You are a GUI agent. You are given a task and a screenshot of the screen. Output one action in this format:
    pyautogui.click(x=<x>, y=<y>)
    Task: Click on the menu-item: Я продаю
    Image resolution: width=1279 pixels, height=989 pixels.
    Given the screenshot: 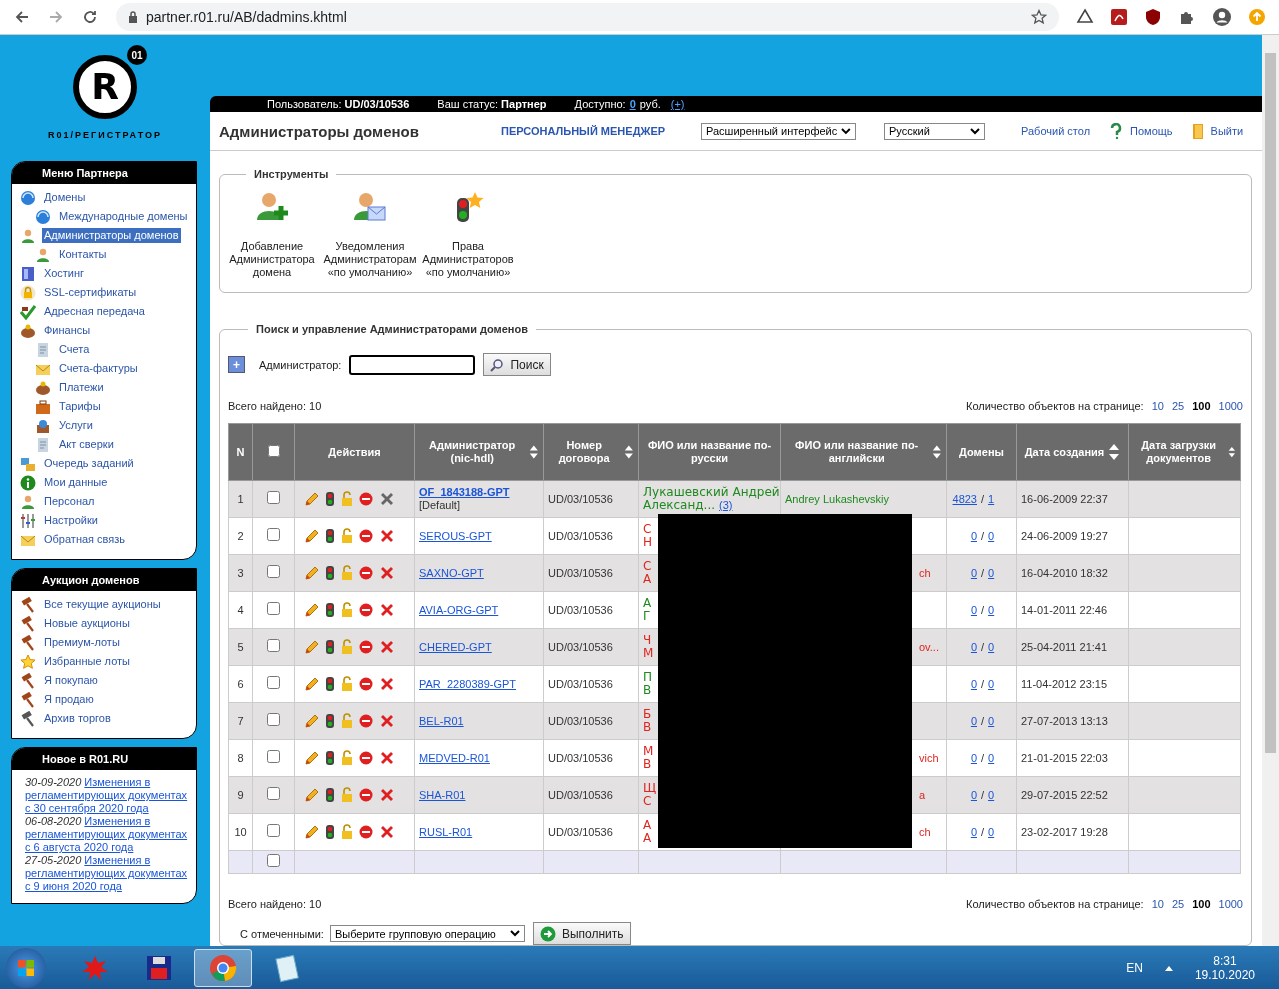 What is the action you would take?
    pyautogui.click(x=69, y=699)
    